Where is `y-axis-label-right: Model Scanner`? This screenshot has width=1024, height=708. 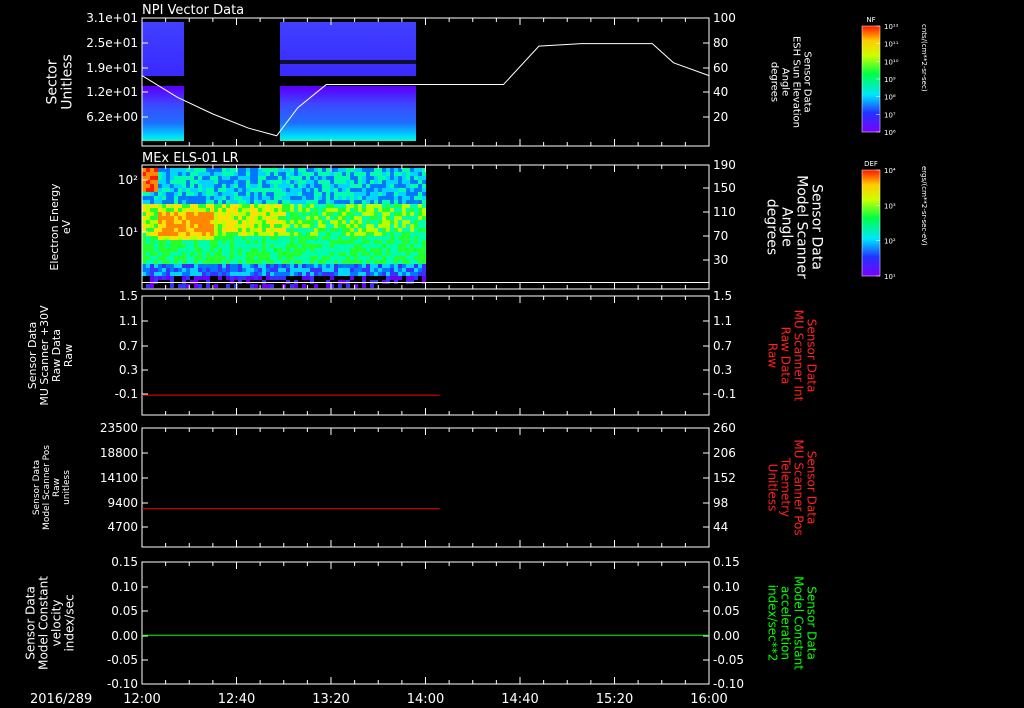 y-axis-label-right: Model Scanner is located at coordinates (802, 227).